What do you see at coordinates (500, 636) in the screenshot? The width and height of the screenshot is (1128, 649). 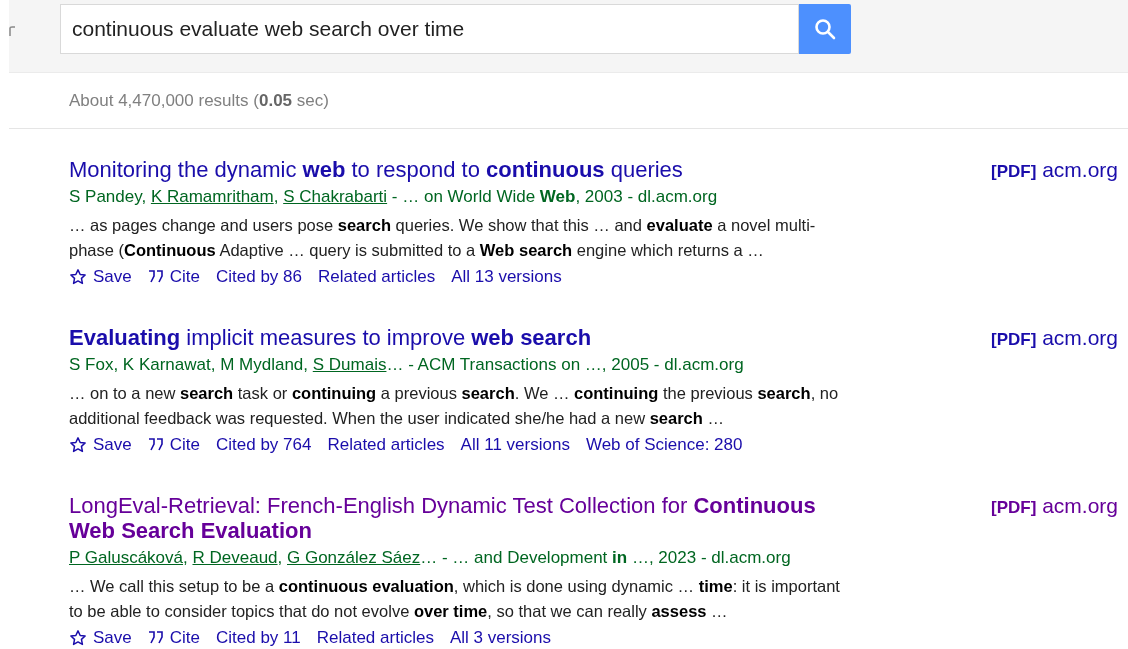 I see `result-link: All 3 versions` at bounding box center [500, 636].